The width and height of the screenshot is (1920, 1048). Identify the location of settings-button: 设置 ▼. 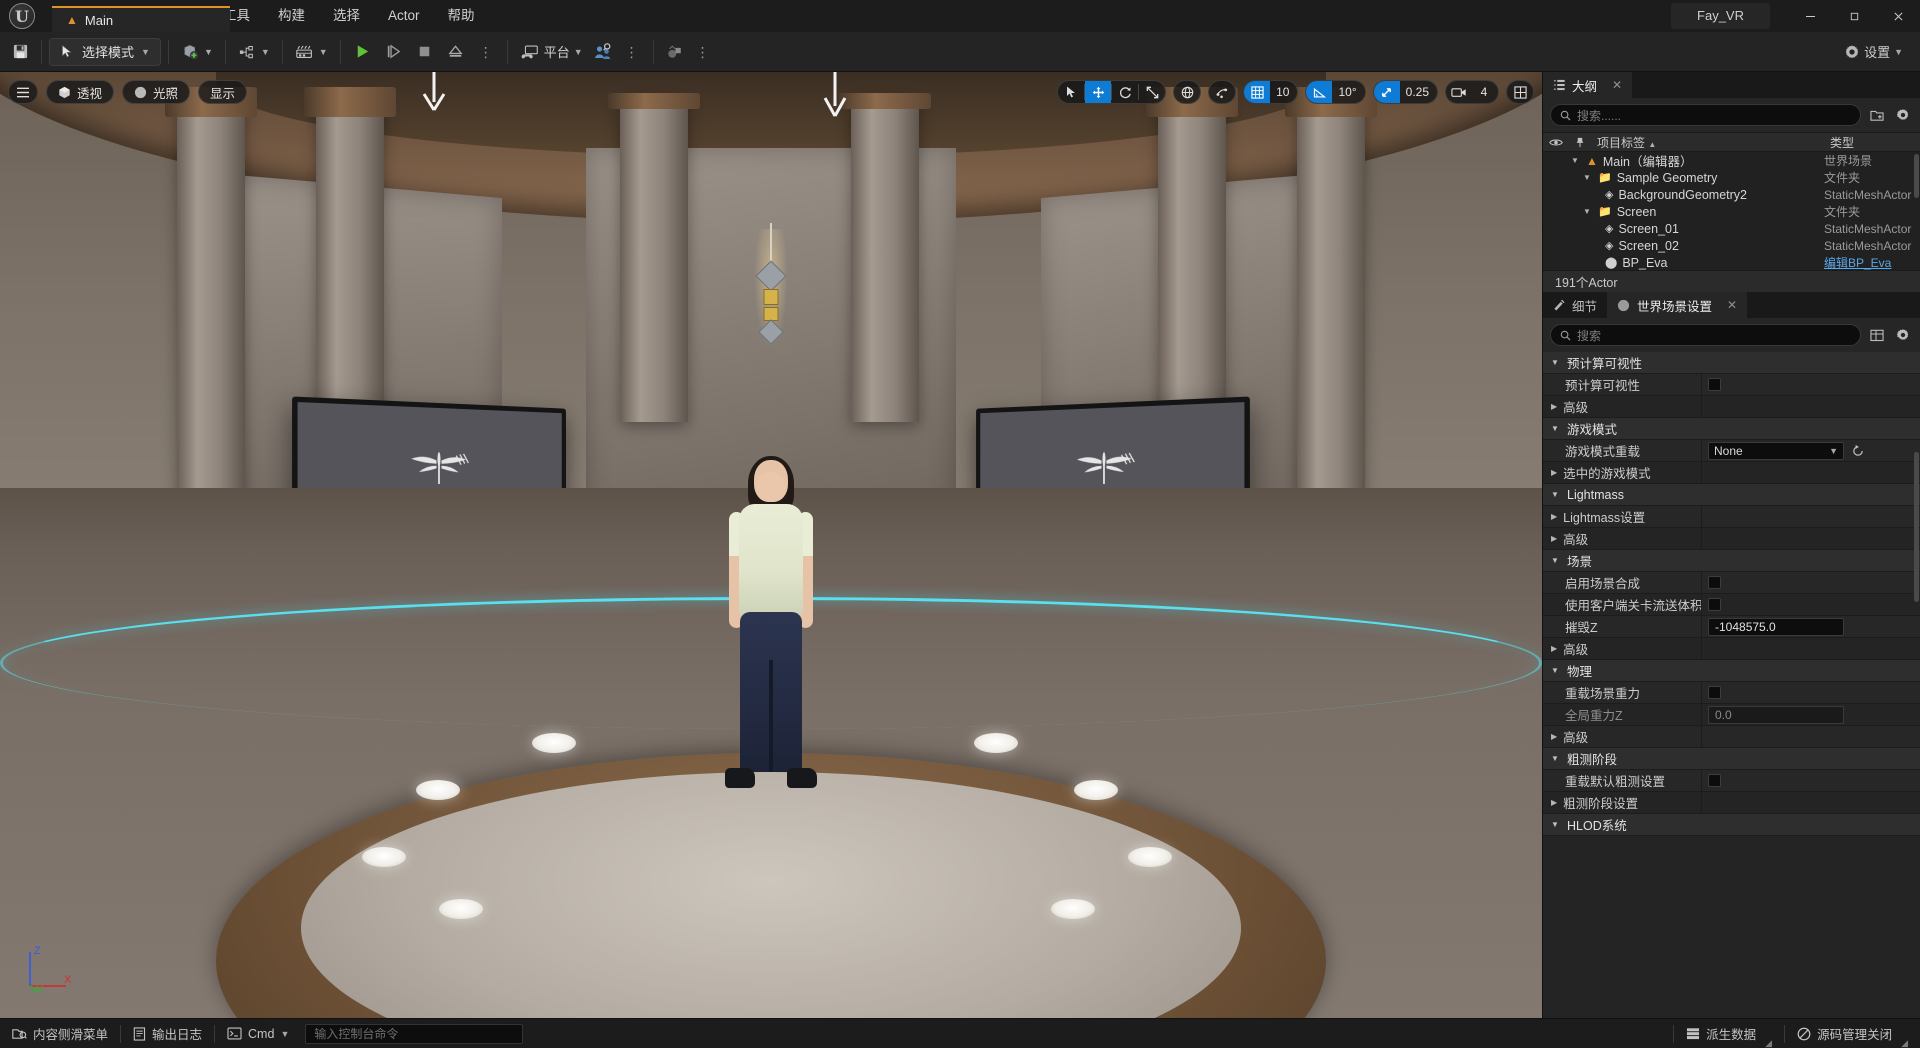
(1873, 52).